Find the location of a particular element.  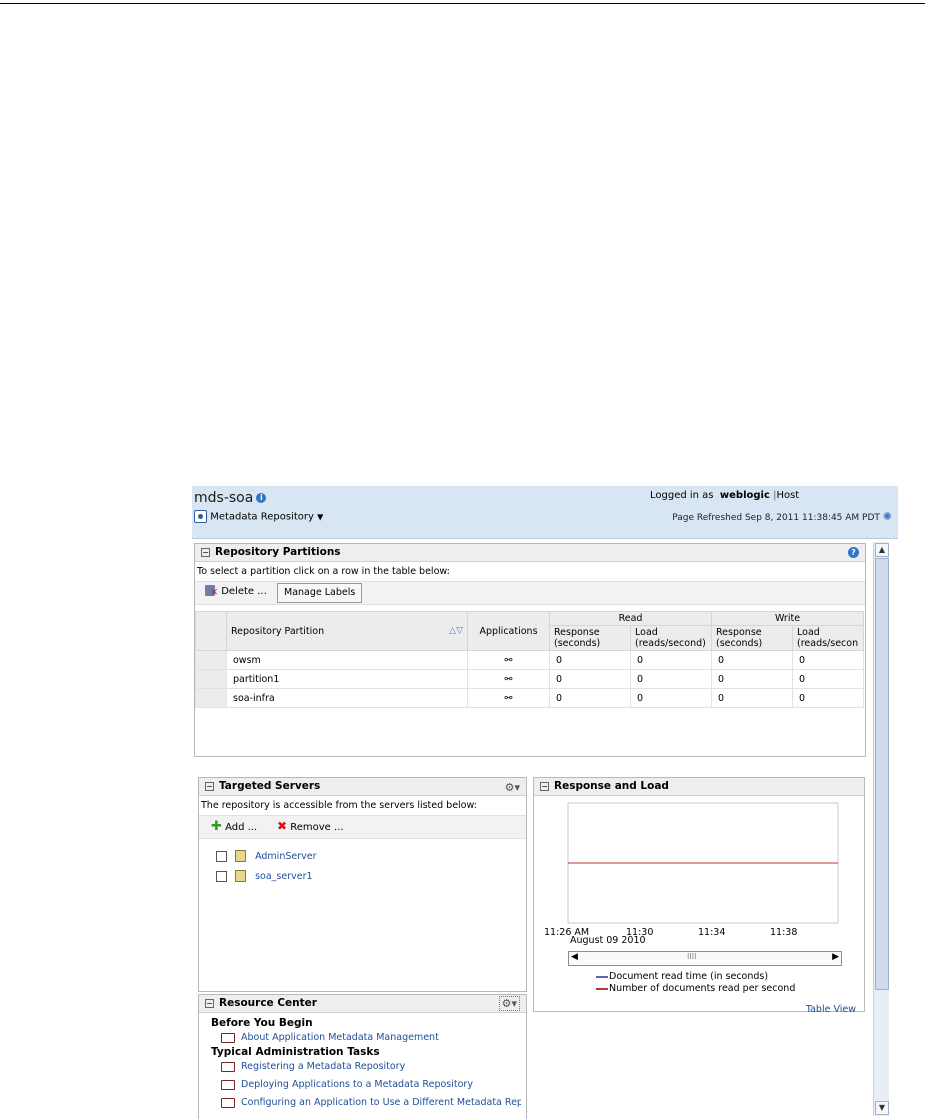

x-tick-label: 11:34 is located at coordinates (711, 932).